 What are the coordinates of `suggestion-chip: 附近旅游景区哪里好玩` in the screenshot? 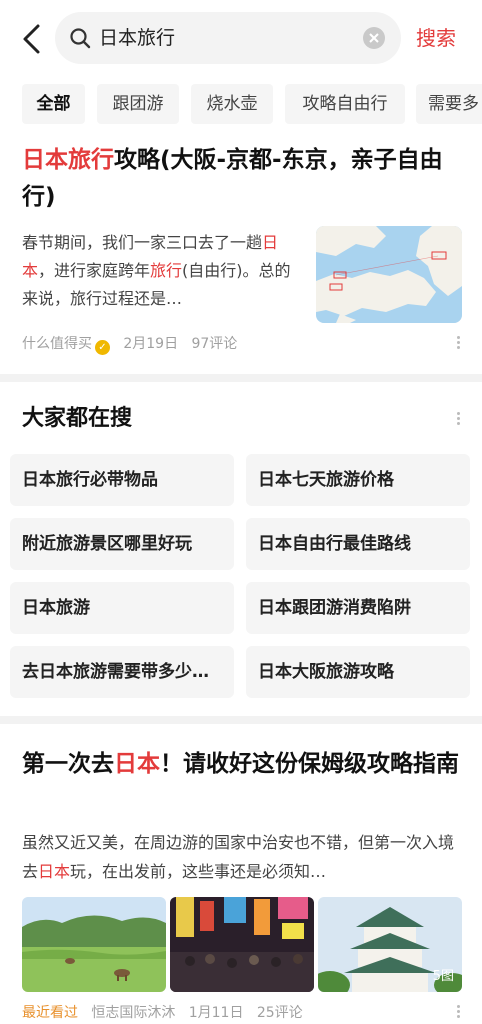 It's located at (122, 544).